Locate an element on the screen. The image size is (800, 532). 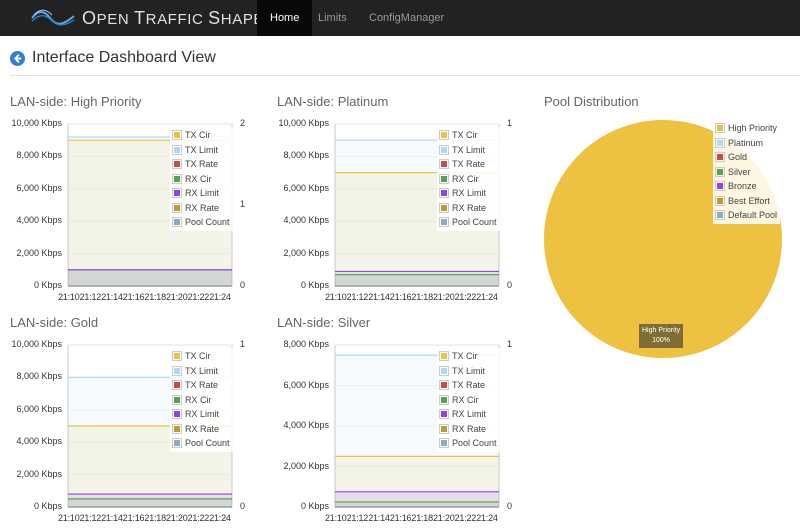
legend-label: TX Cir is located at coordinates (465, 135).